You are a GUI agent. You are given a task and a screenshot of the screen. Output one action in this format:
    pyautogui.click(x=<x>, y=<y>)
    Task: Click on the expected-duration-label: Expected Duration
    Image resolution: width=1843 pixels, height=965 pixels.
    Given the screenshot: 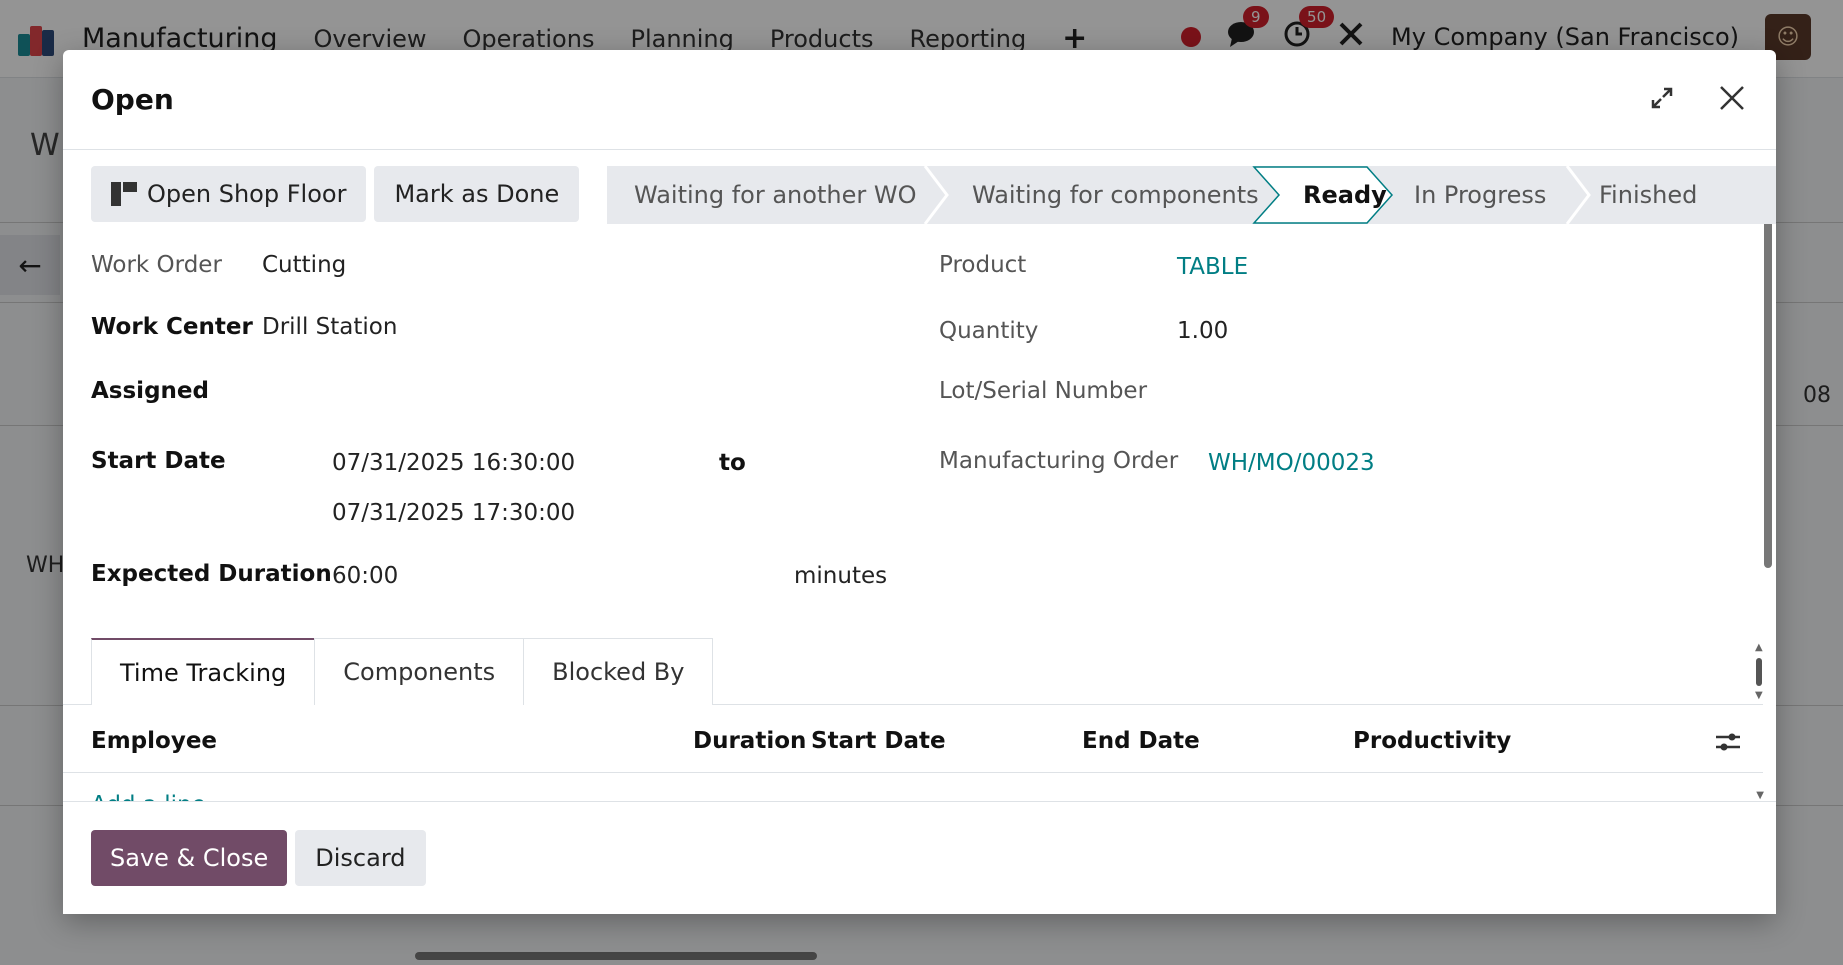 What is the action you would take?
    pyautogui.click(x=211, y=574)
    